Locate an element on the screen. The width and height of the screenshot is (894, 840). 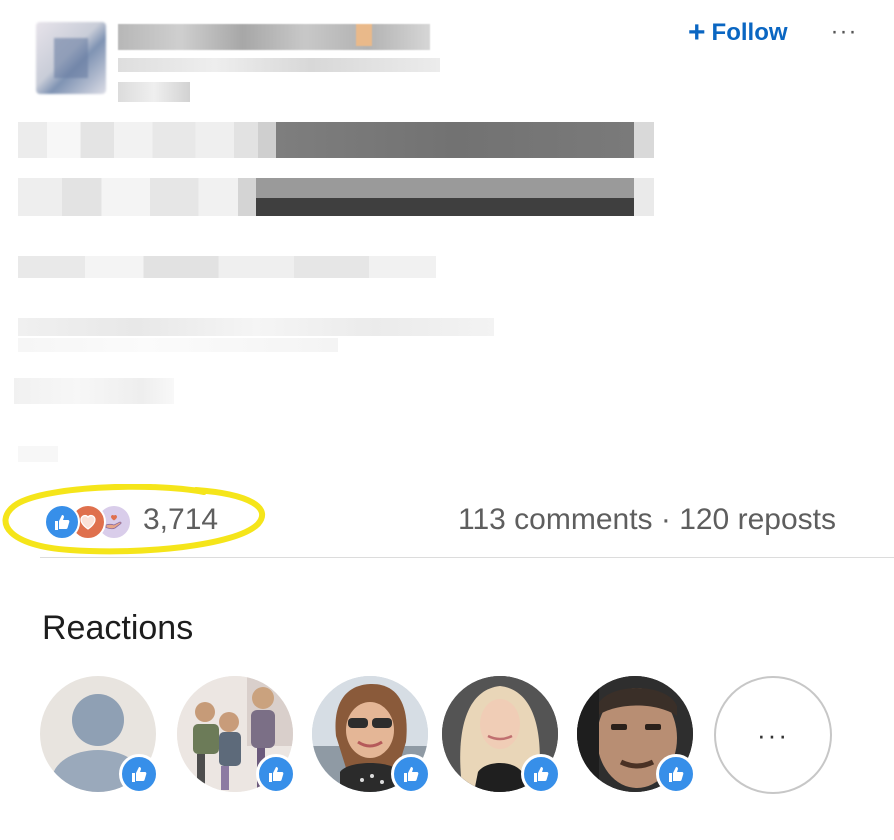
reactions-count: 3,714 is located at coordinates (180, 520).